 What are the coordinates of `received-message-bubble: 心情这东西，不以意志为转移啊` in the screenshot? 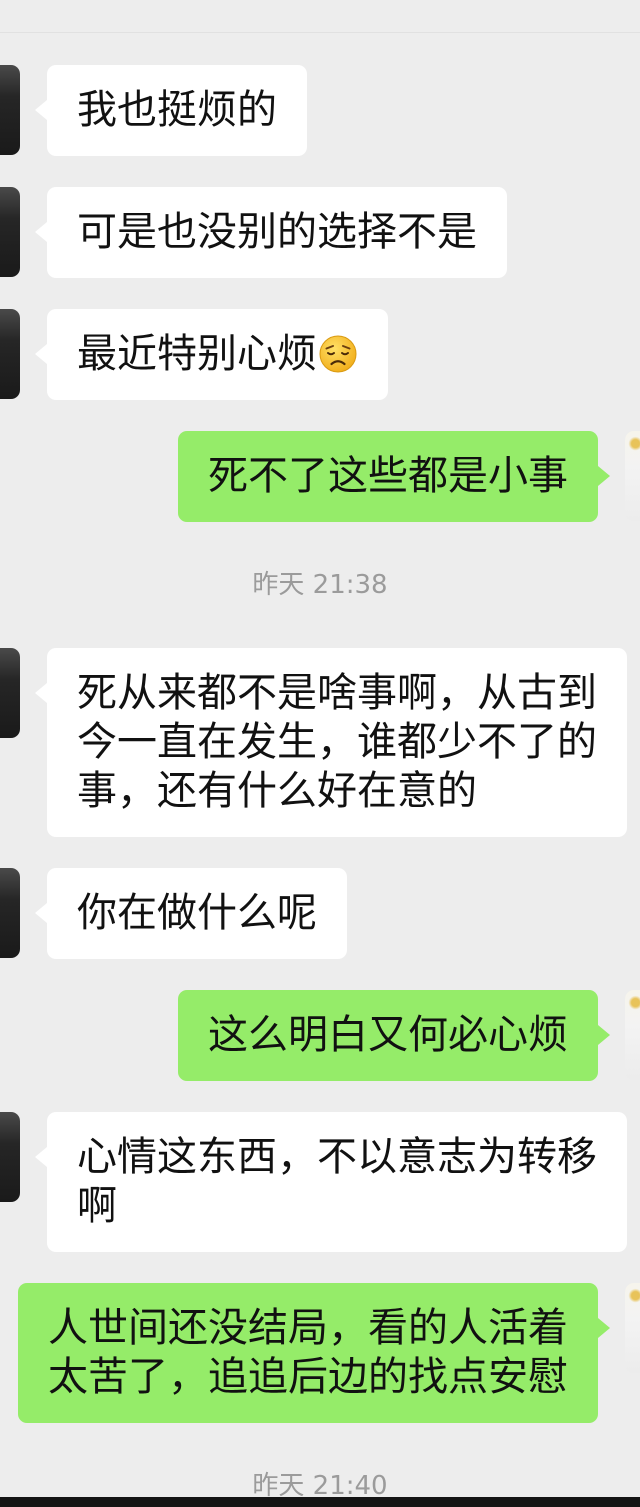 It's located at (331, 1182).